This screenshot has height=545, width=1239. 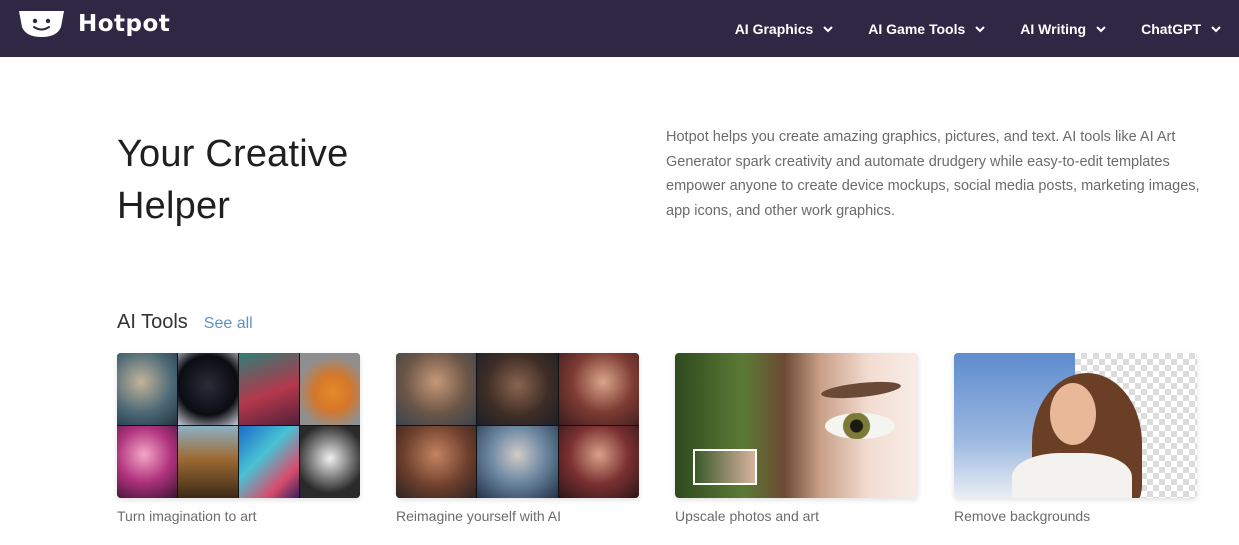 I want to click on nav-ai-writing: AI Writing, so click(x=1063, y=29).